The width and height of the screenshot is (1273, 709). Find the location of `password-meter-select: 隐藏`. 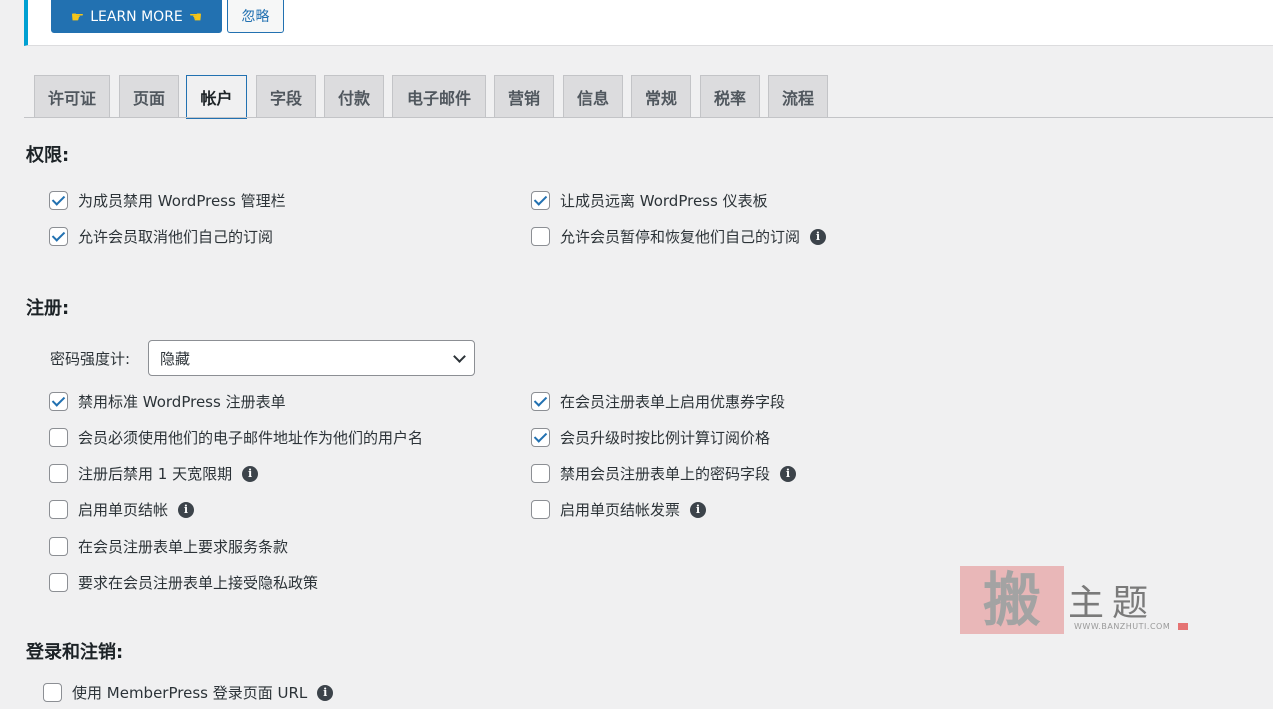

password-meter-select: 隐藏 is located at coordinates (311, 358).